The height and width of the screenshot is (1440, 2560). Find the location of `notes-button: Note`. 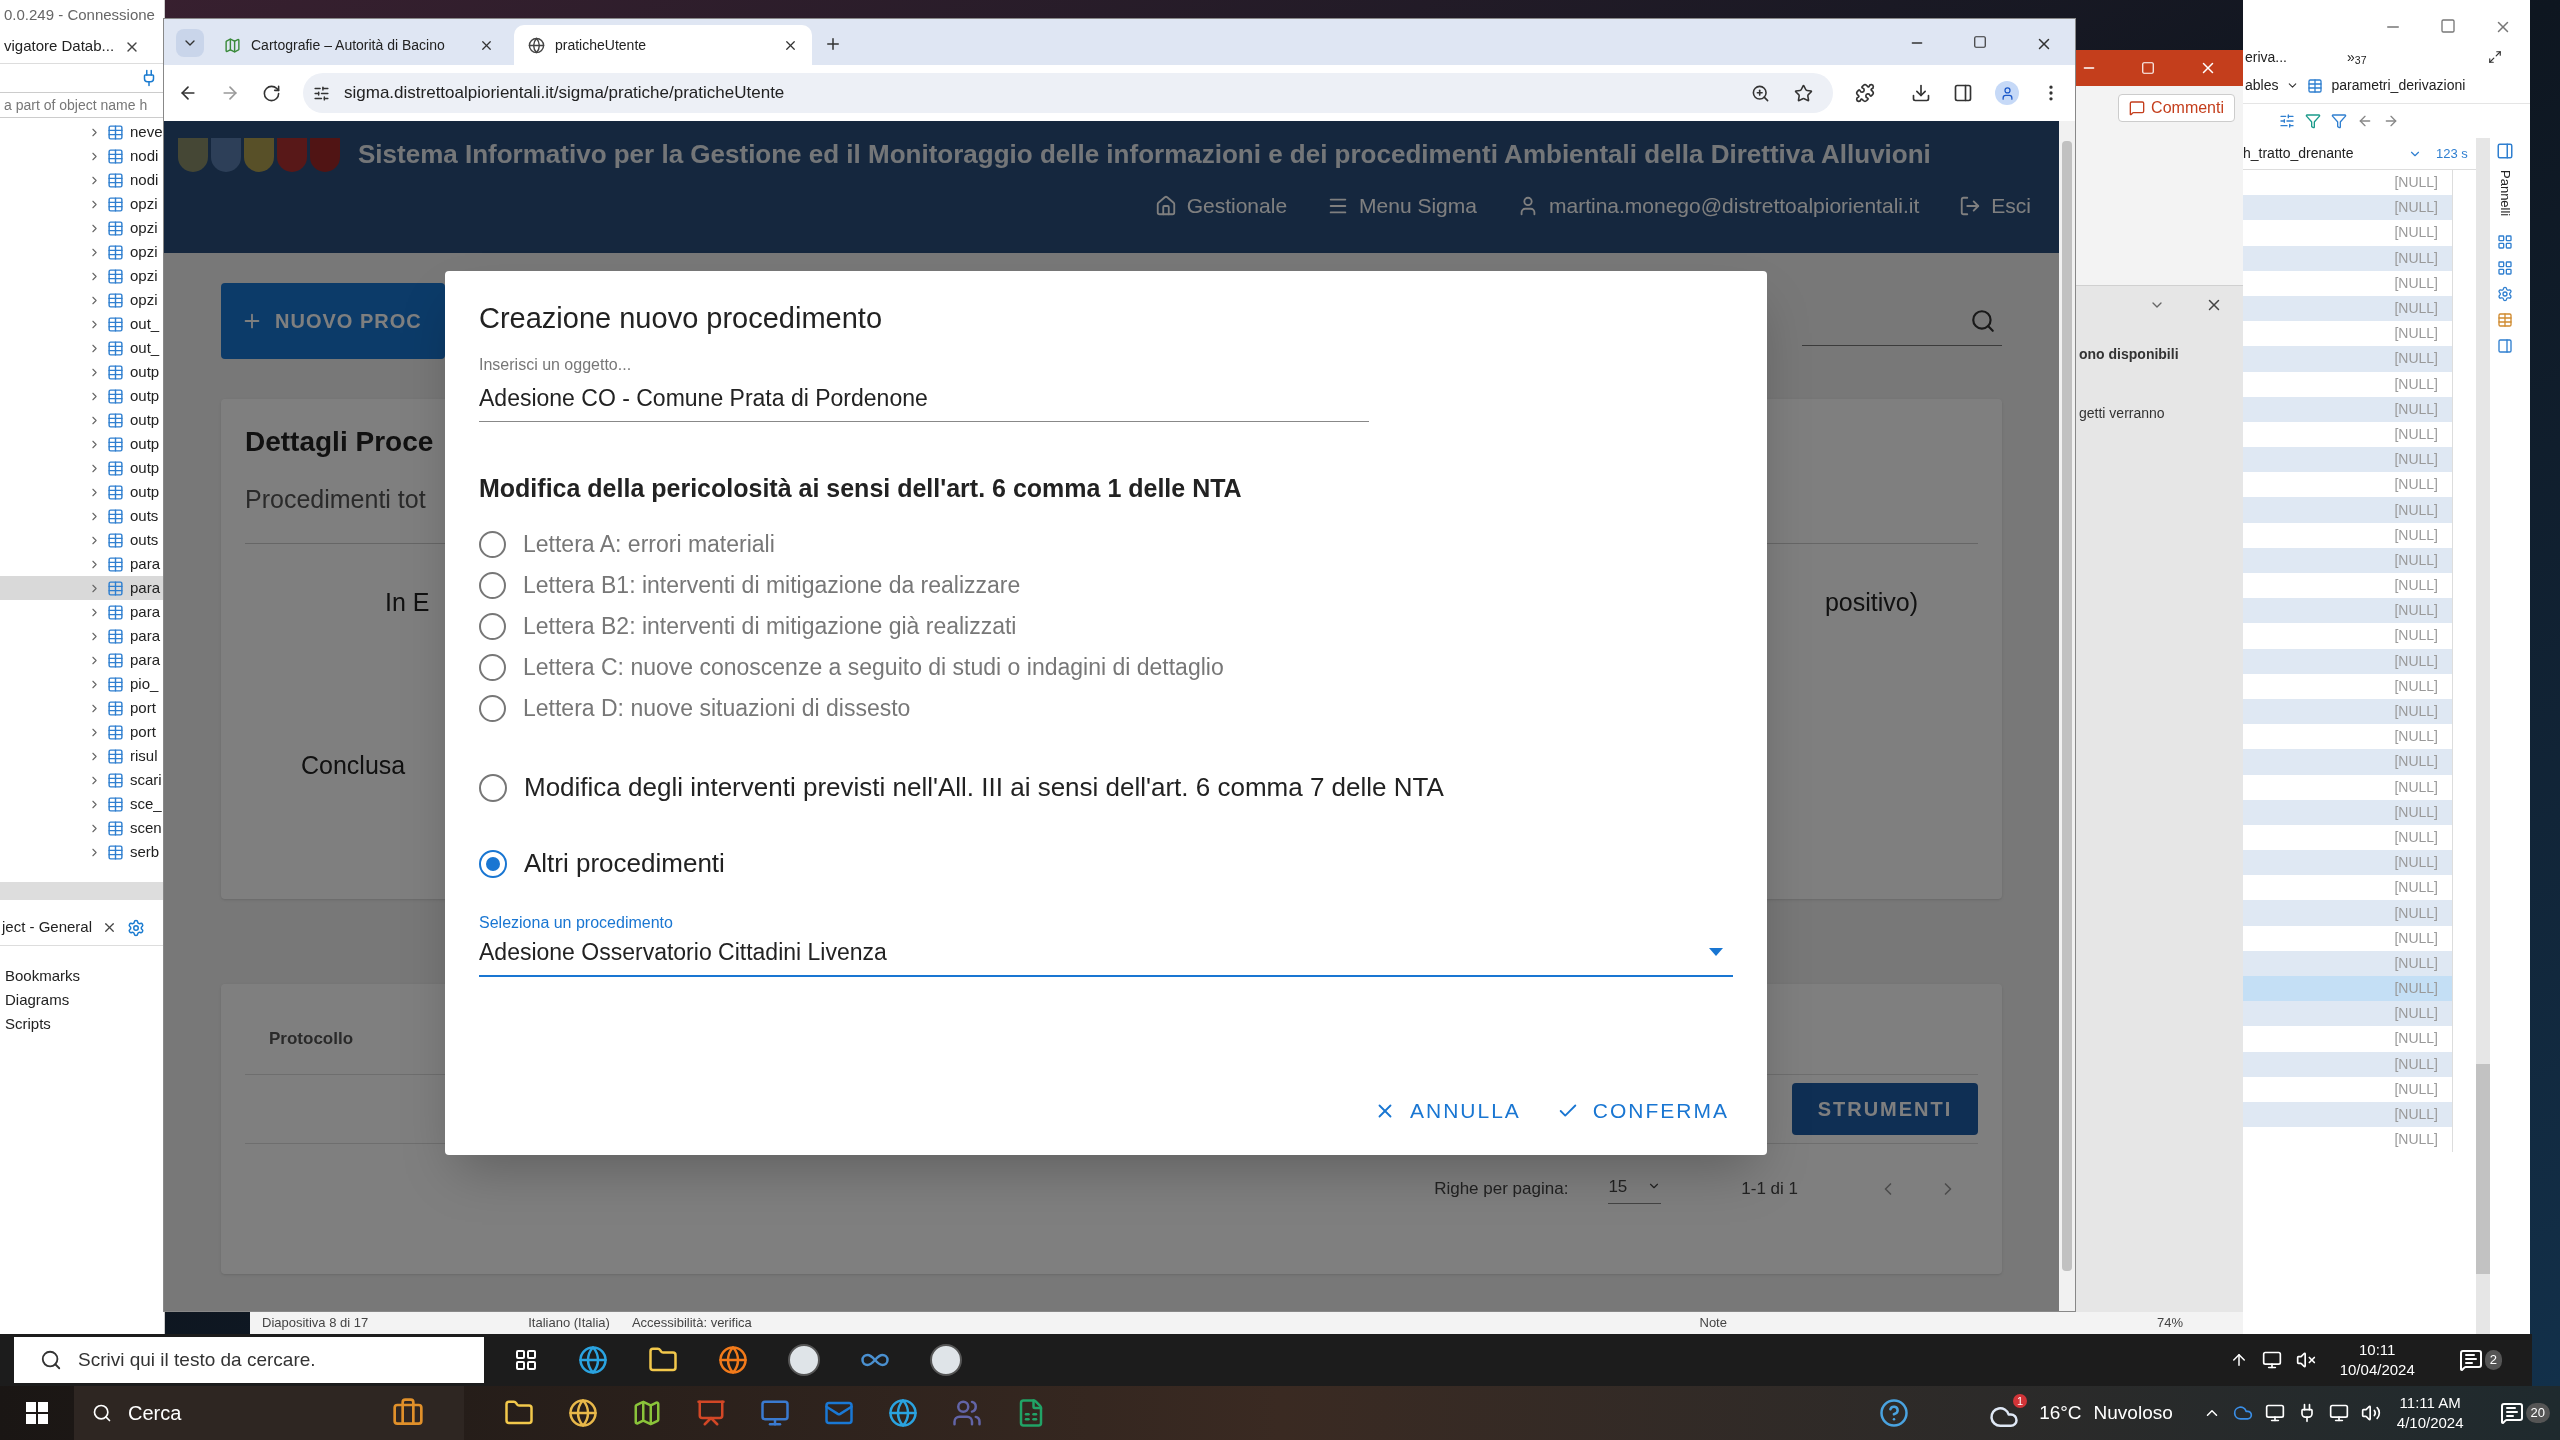

notes-button: Note is located at coordinates (1713, 1323).